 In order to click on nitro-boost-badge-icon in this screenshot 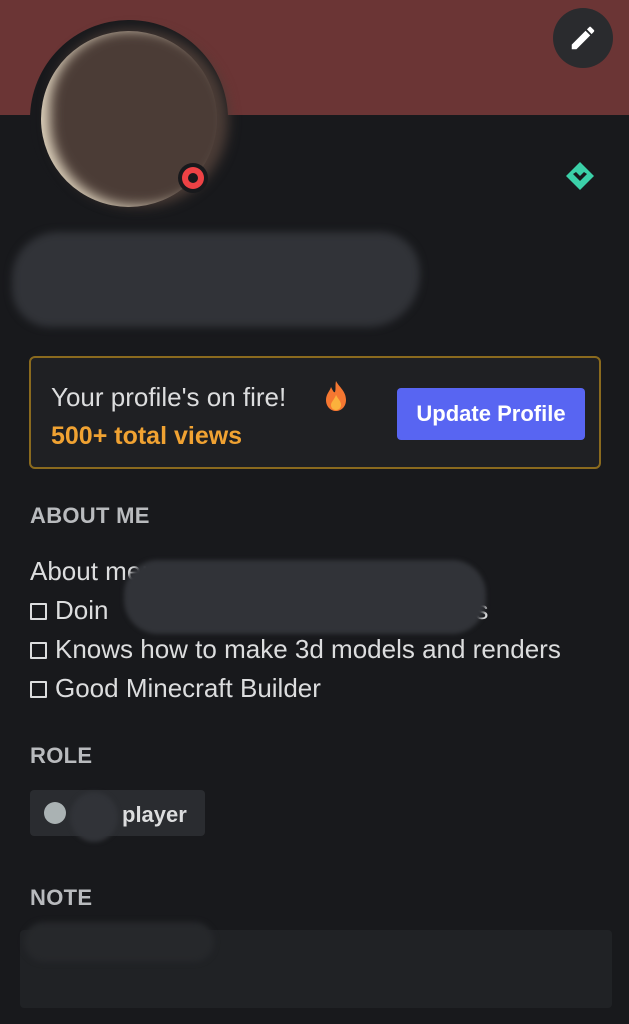, I will do `click(580, 176)`.